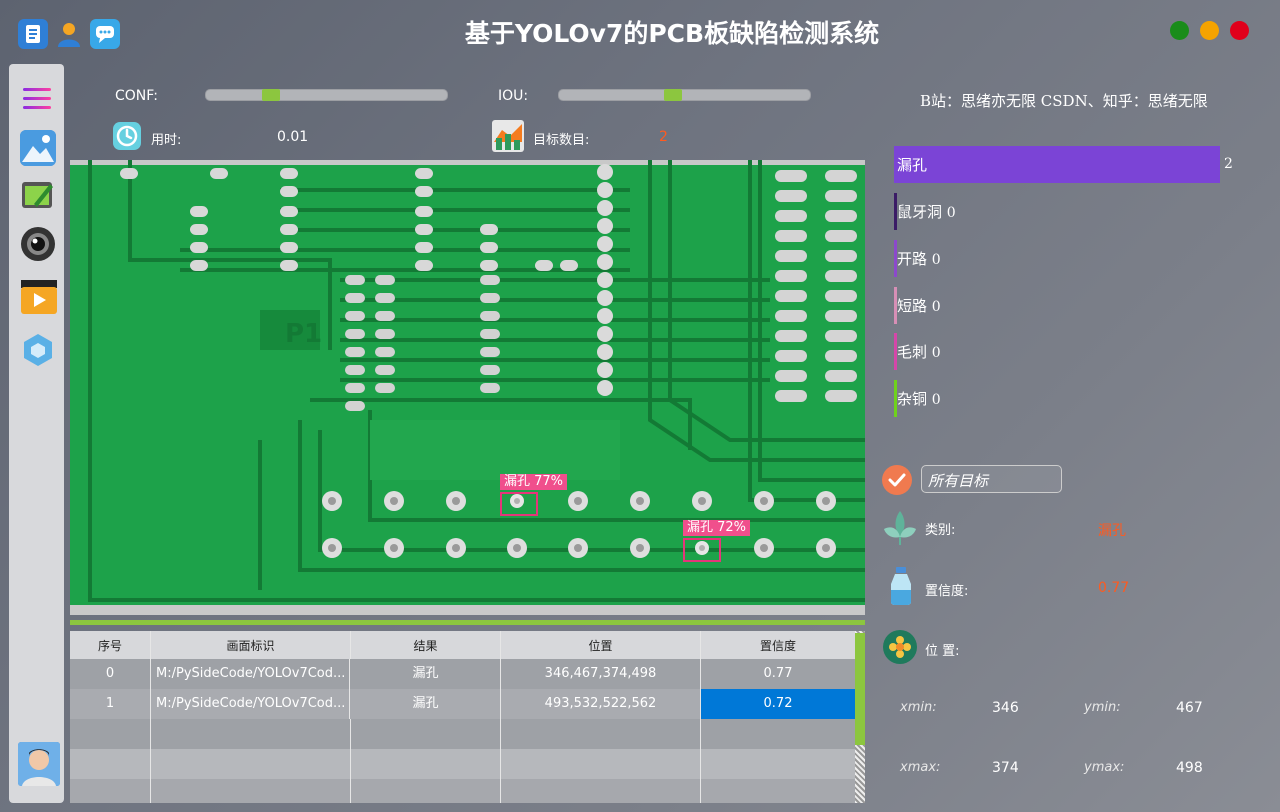 This screenshot has height=812, width=1280. I want to click on target-select-value: 所有目标, so click(958, 481).